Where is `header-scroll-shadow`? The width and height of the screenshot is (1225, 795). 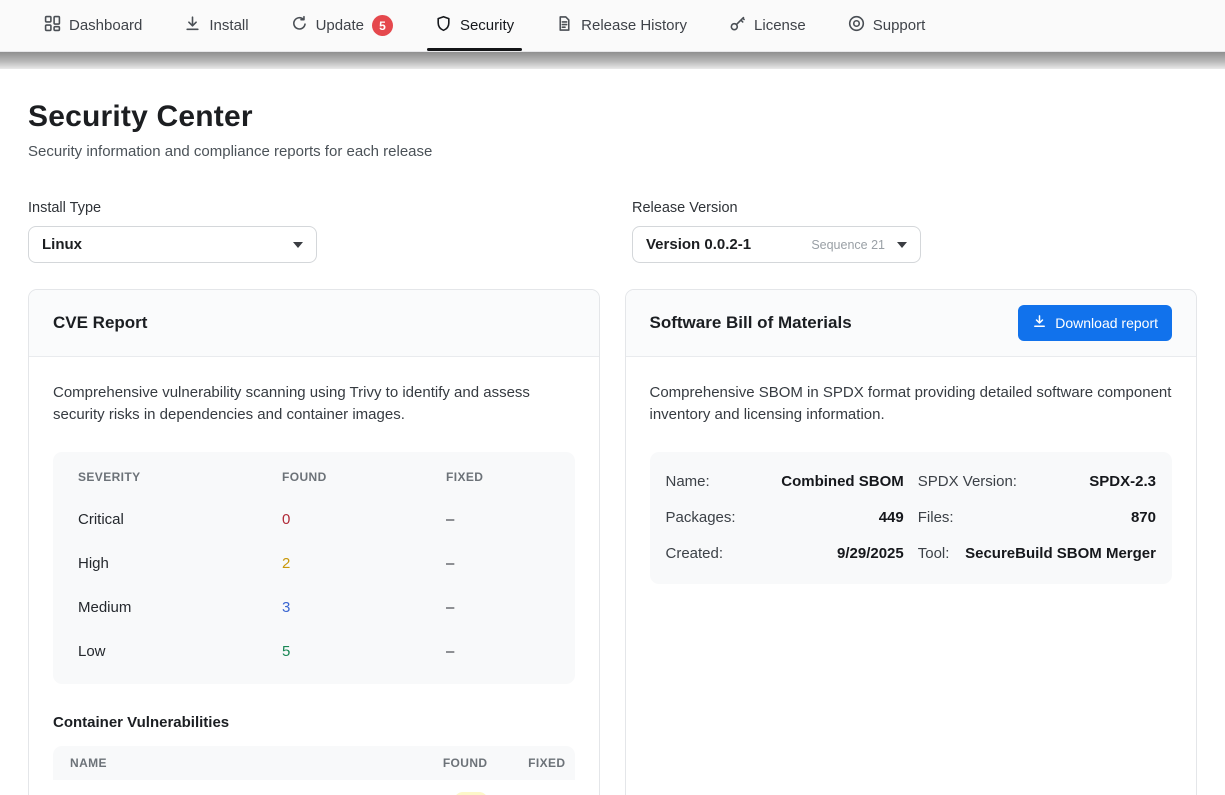
header-scroll-shadow is located at coordinates (612, 60).